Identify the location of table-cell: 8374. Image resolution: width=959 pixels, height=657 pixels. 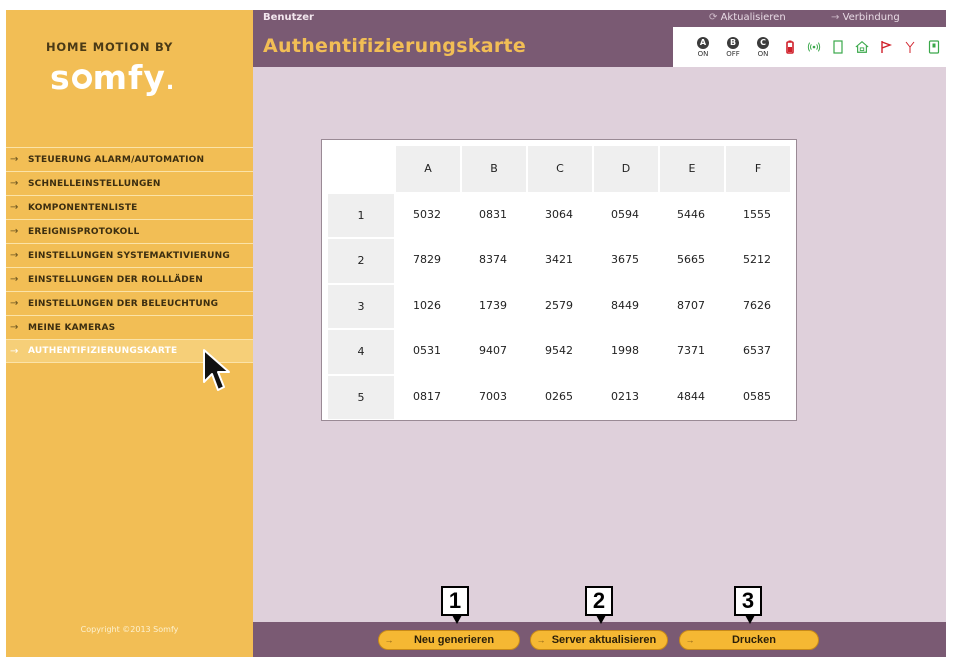
(493, 260).